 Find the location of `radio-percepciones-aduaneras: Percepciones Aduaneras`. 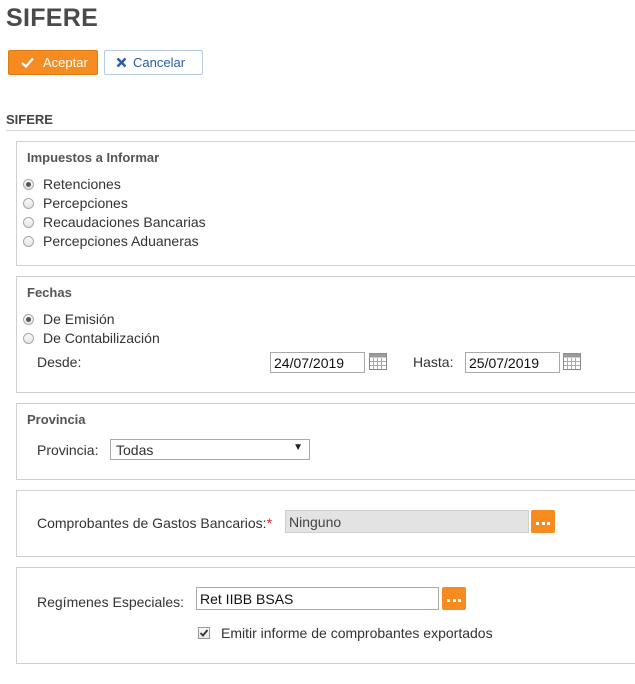

radio-percepciones-aduaneras: Percepciones Aduaneras is located at coordinates (111, 241).